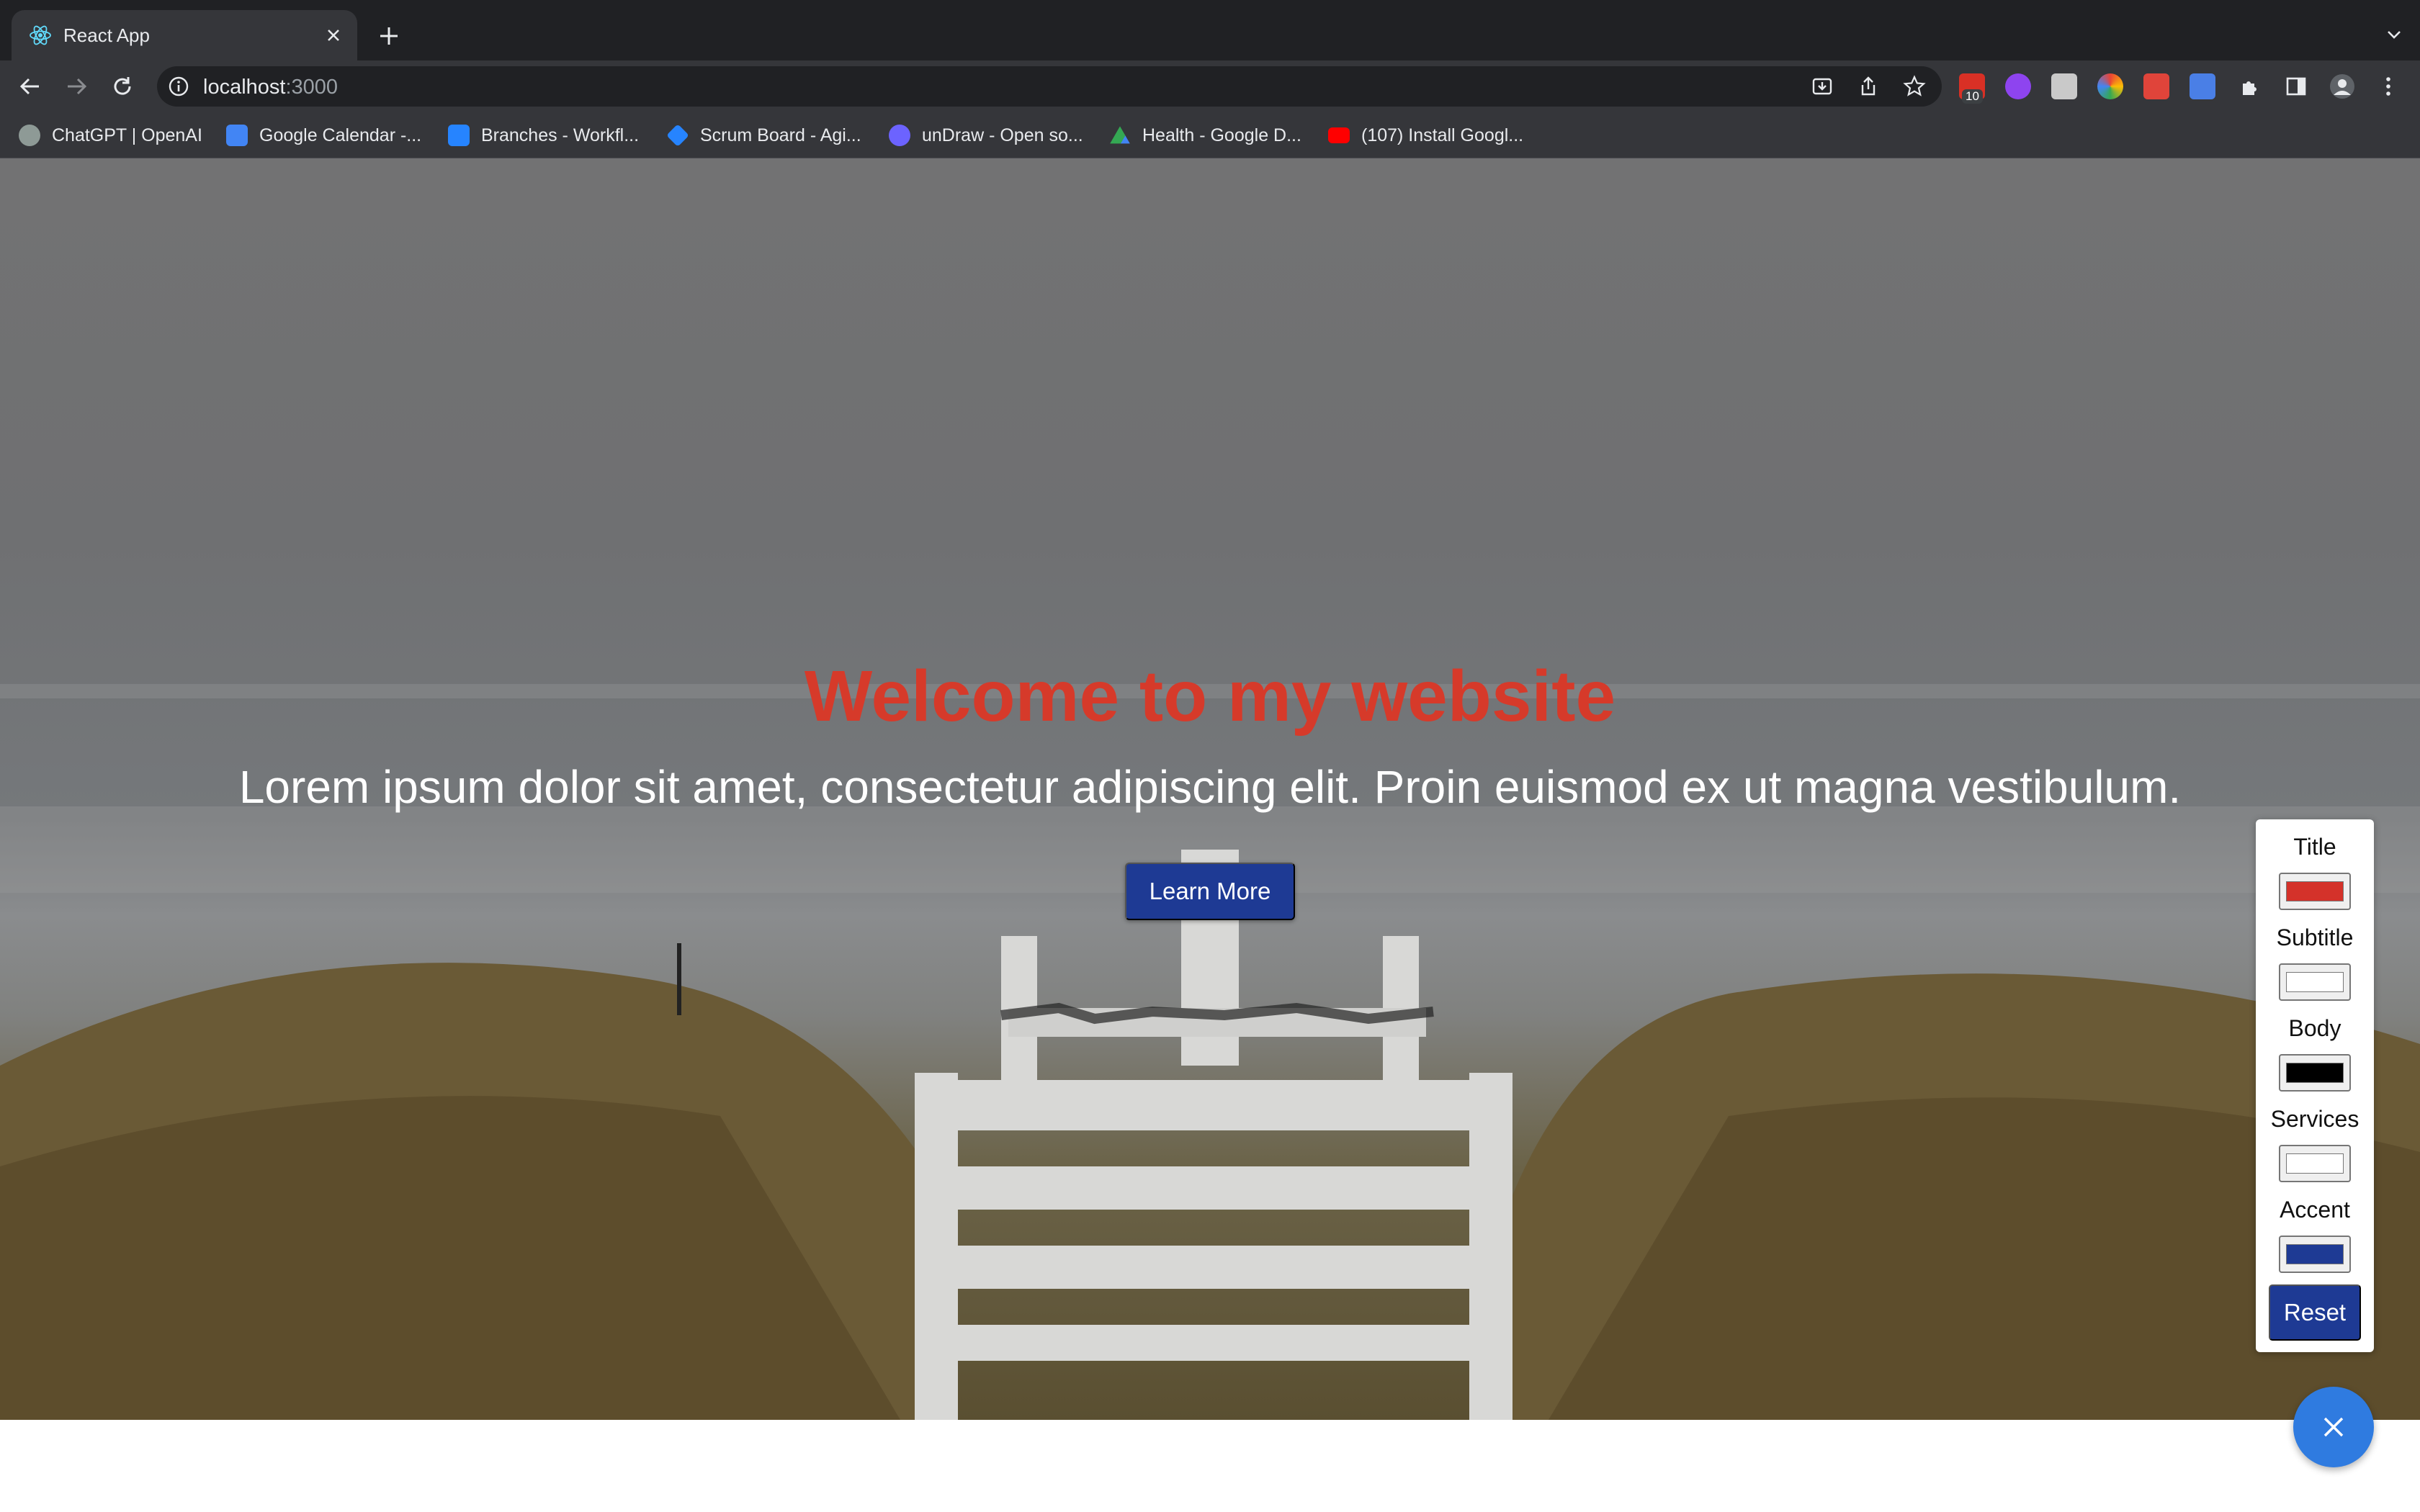 The image size is (2420, 1512). Describe the element at coordinates (106, 35) in the screenshot. I see `tab-title: React App` at that location.